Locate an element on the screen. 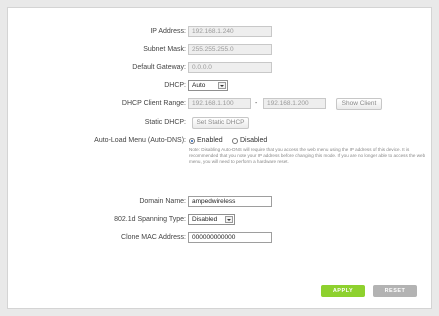  domain-name-label: Domain Name: is located at coordinates (162, 201).